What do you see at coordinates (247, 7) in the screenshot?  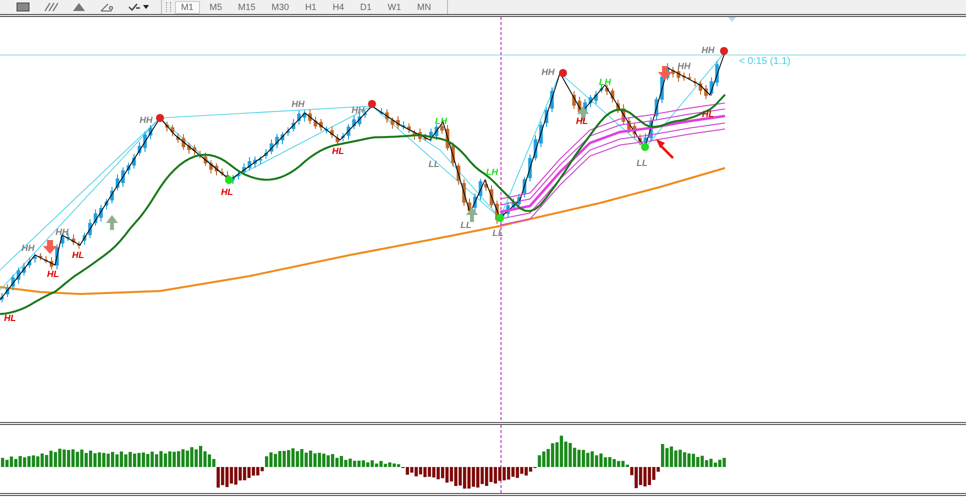 I see `timeframe-button: M15` at bounding box center [247, 7].